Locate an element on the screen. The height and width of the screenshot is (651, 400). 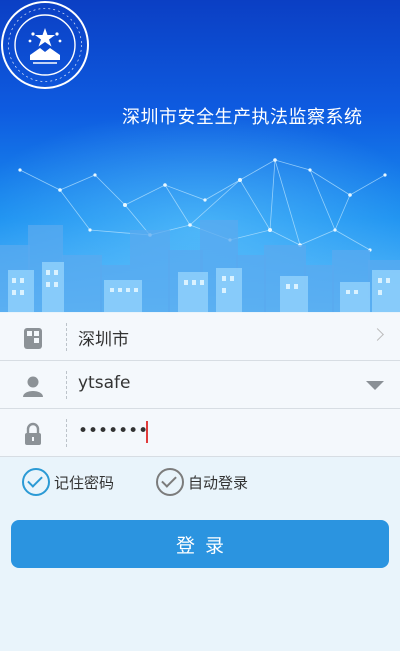
city-selector: 深圳市 is located at coordinates (200, 337).